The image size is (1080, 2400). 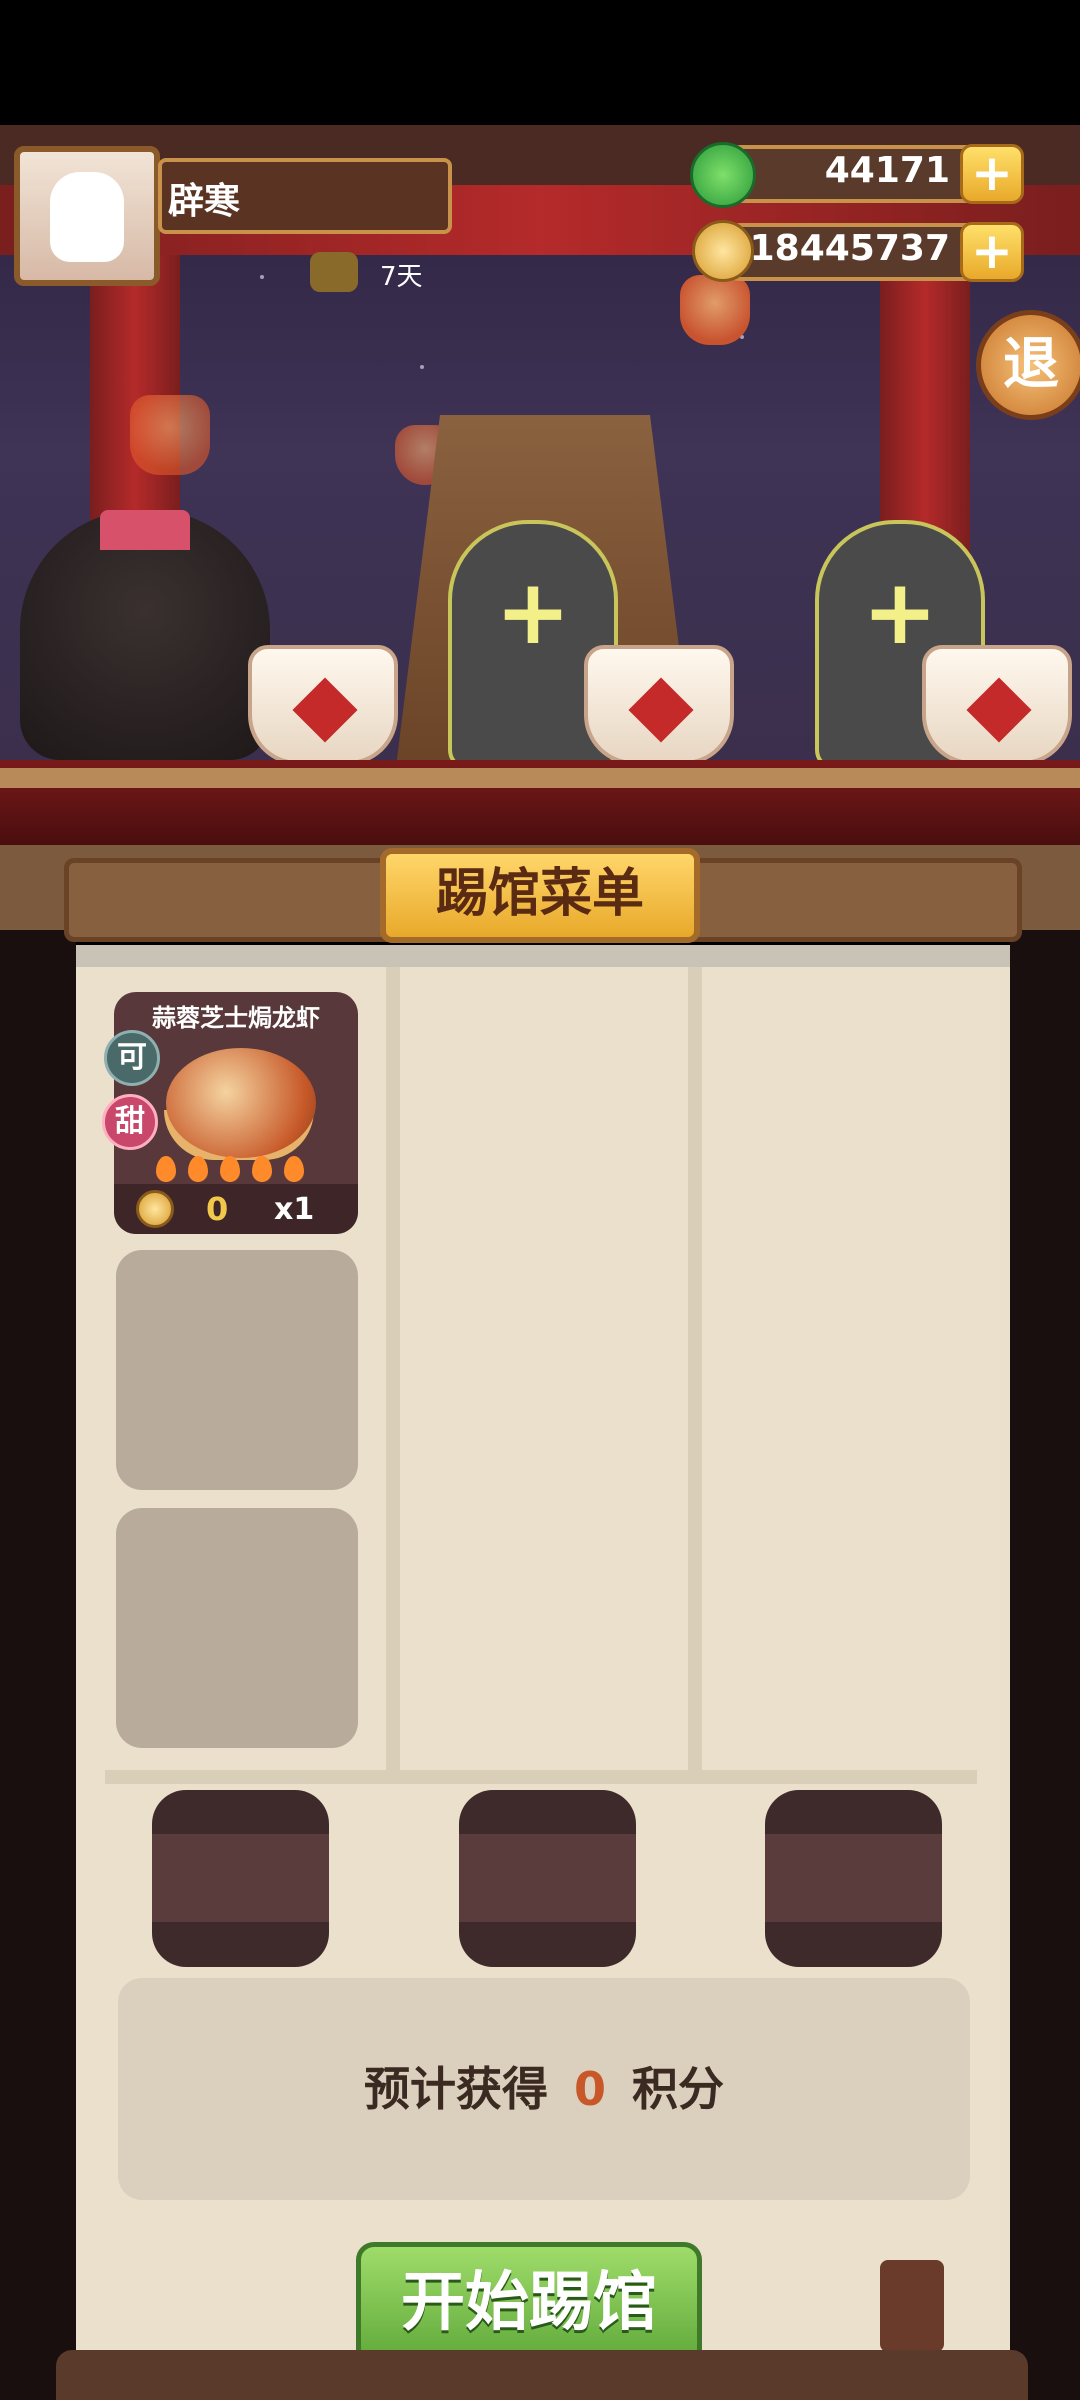 I want to click on key-icon, so click(x=334, y=272).